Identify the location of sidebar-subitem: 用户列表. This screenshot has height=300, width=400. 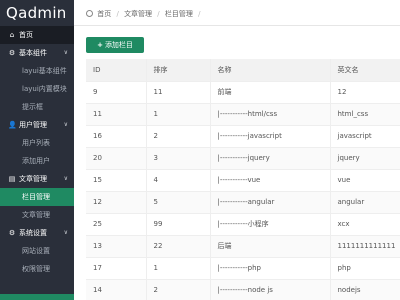
(37, 143).